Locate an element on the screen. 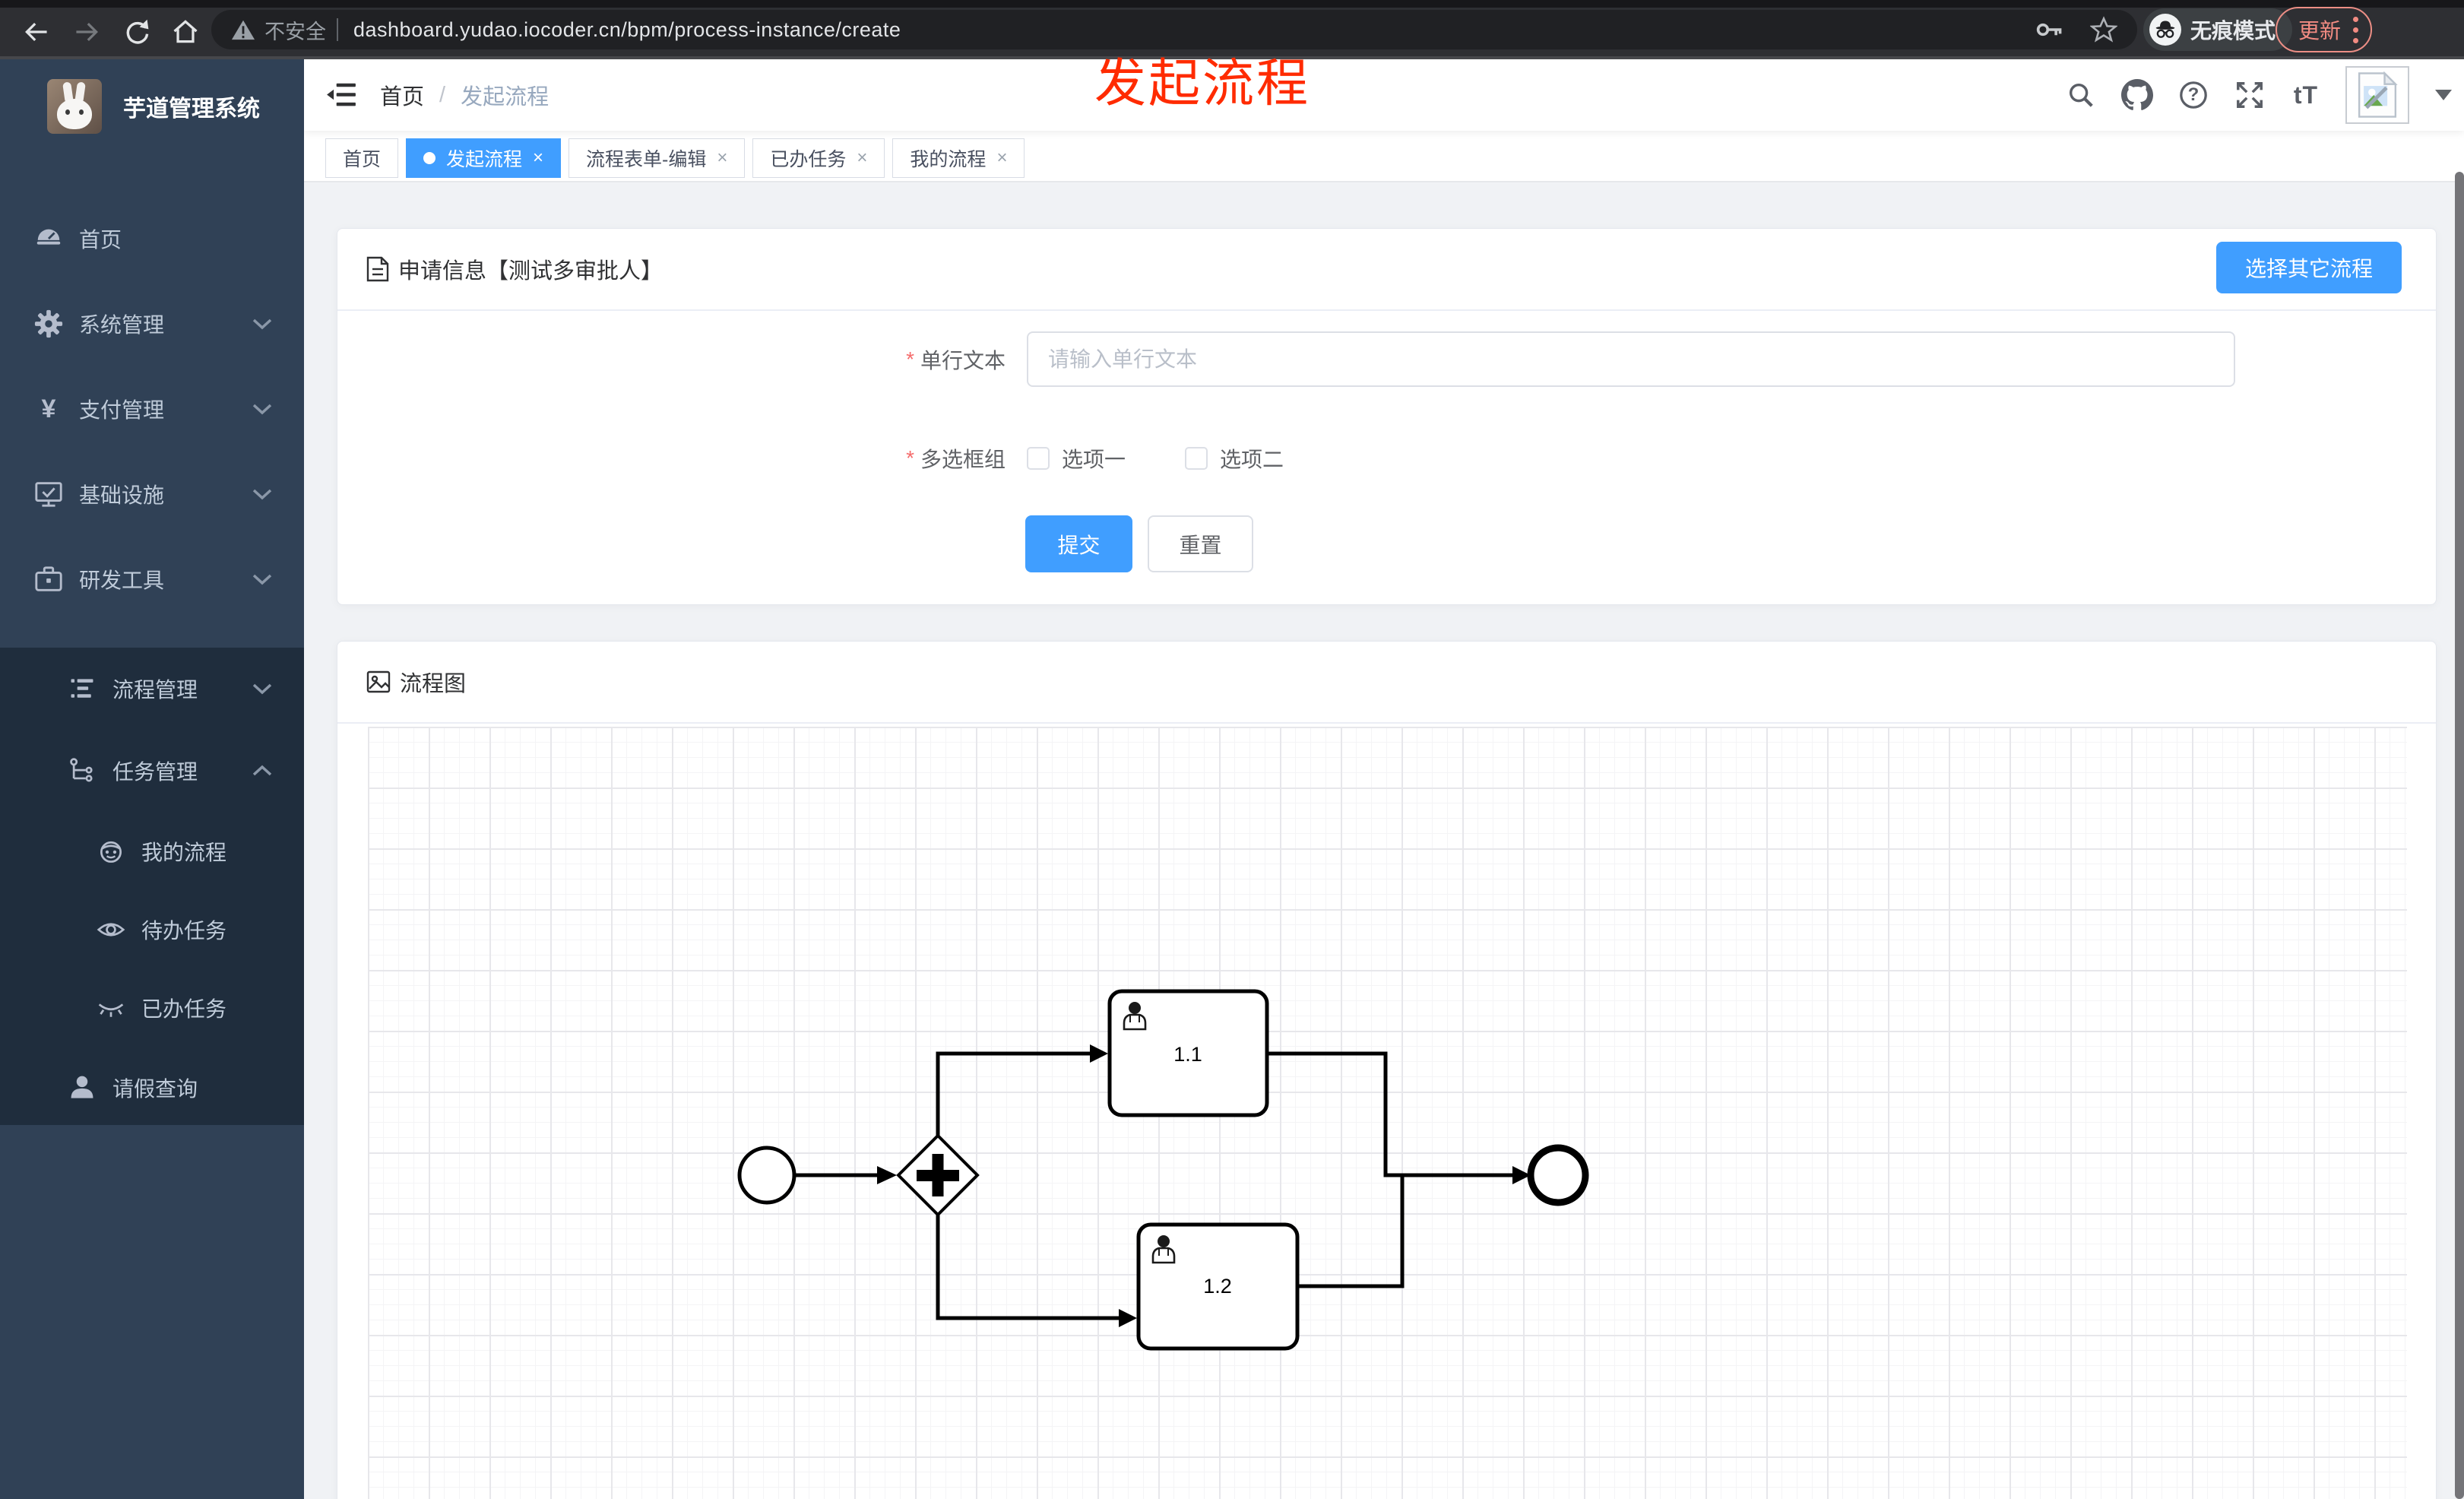  security-warning-icon is located at coordinates (243, 30).